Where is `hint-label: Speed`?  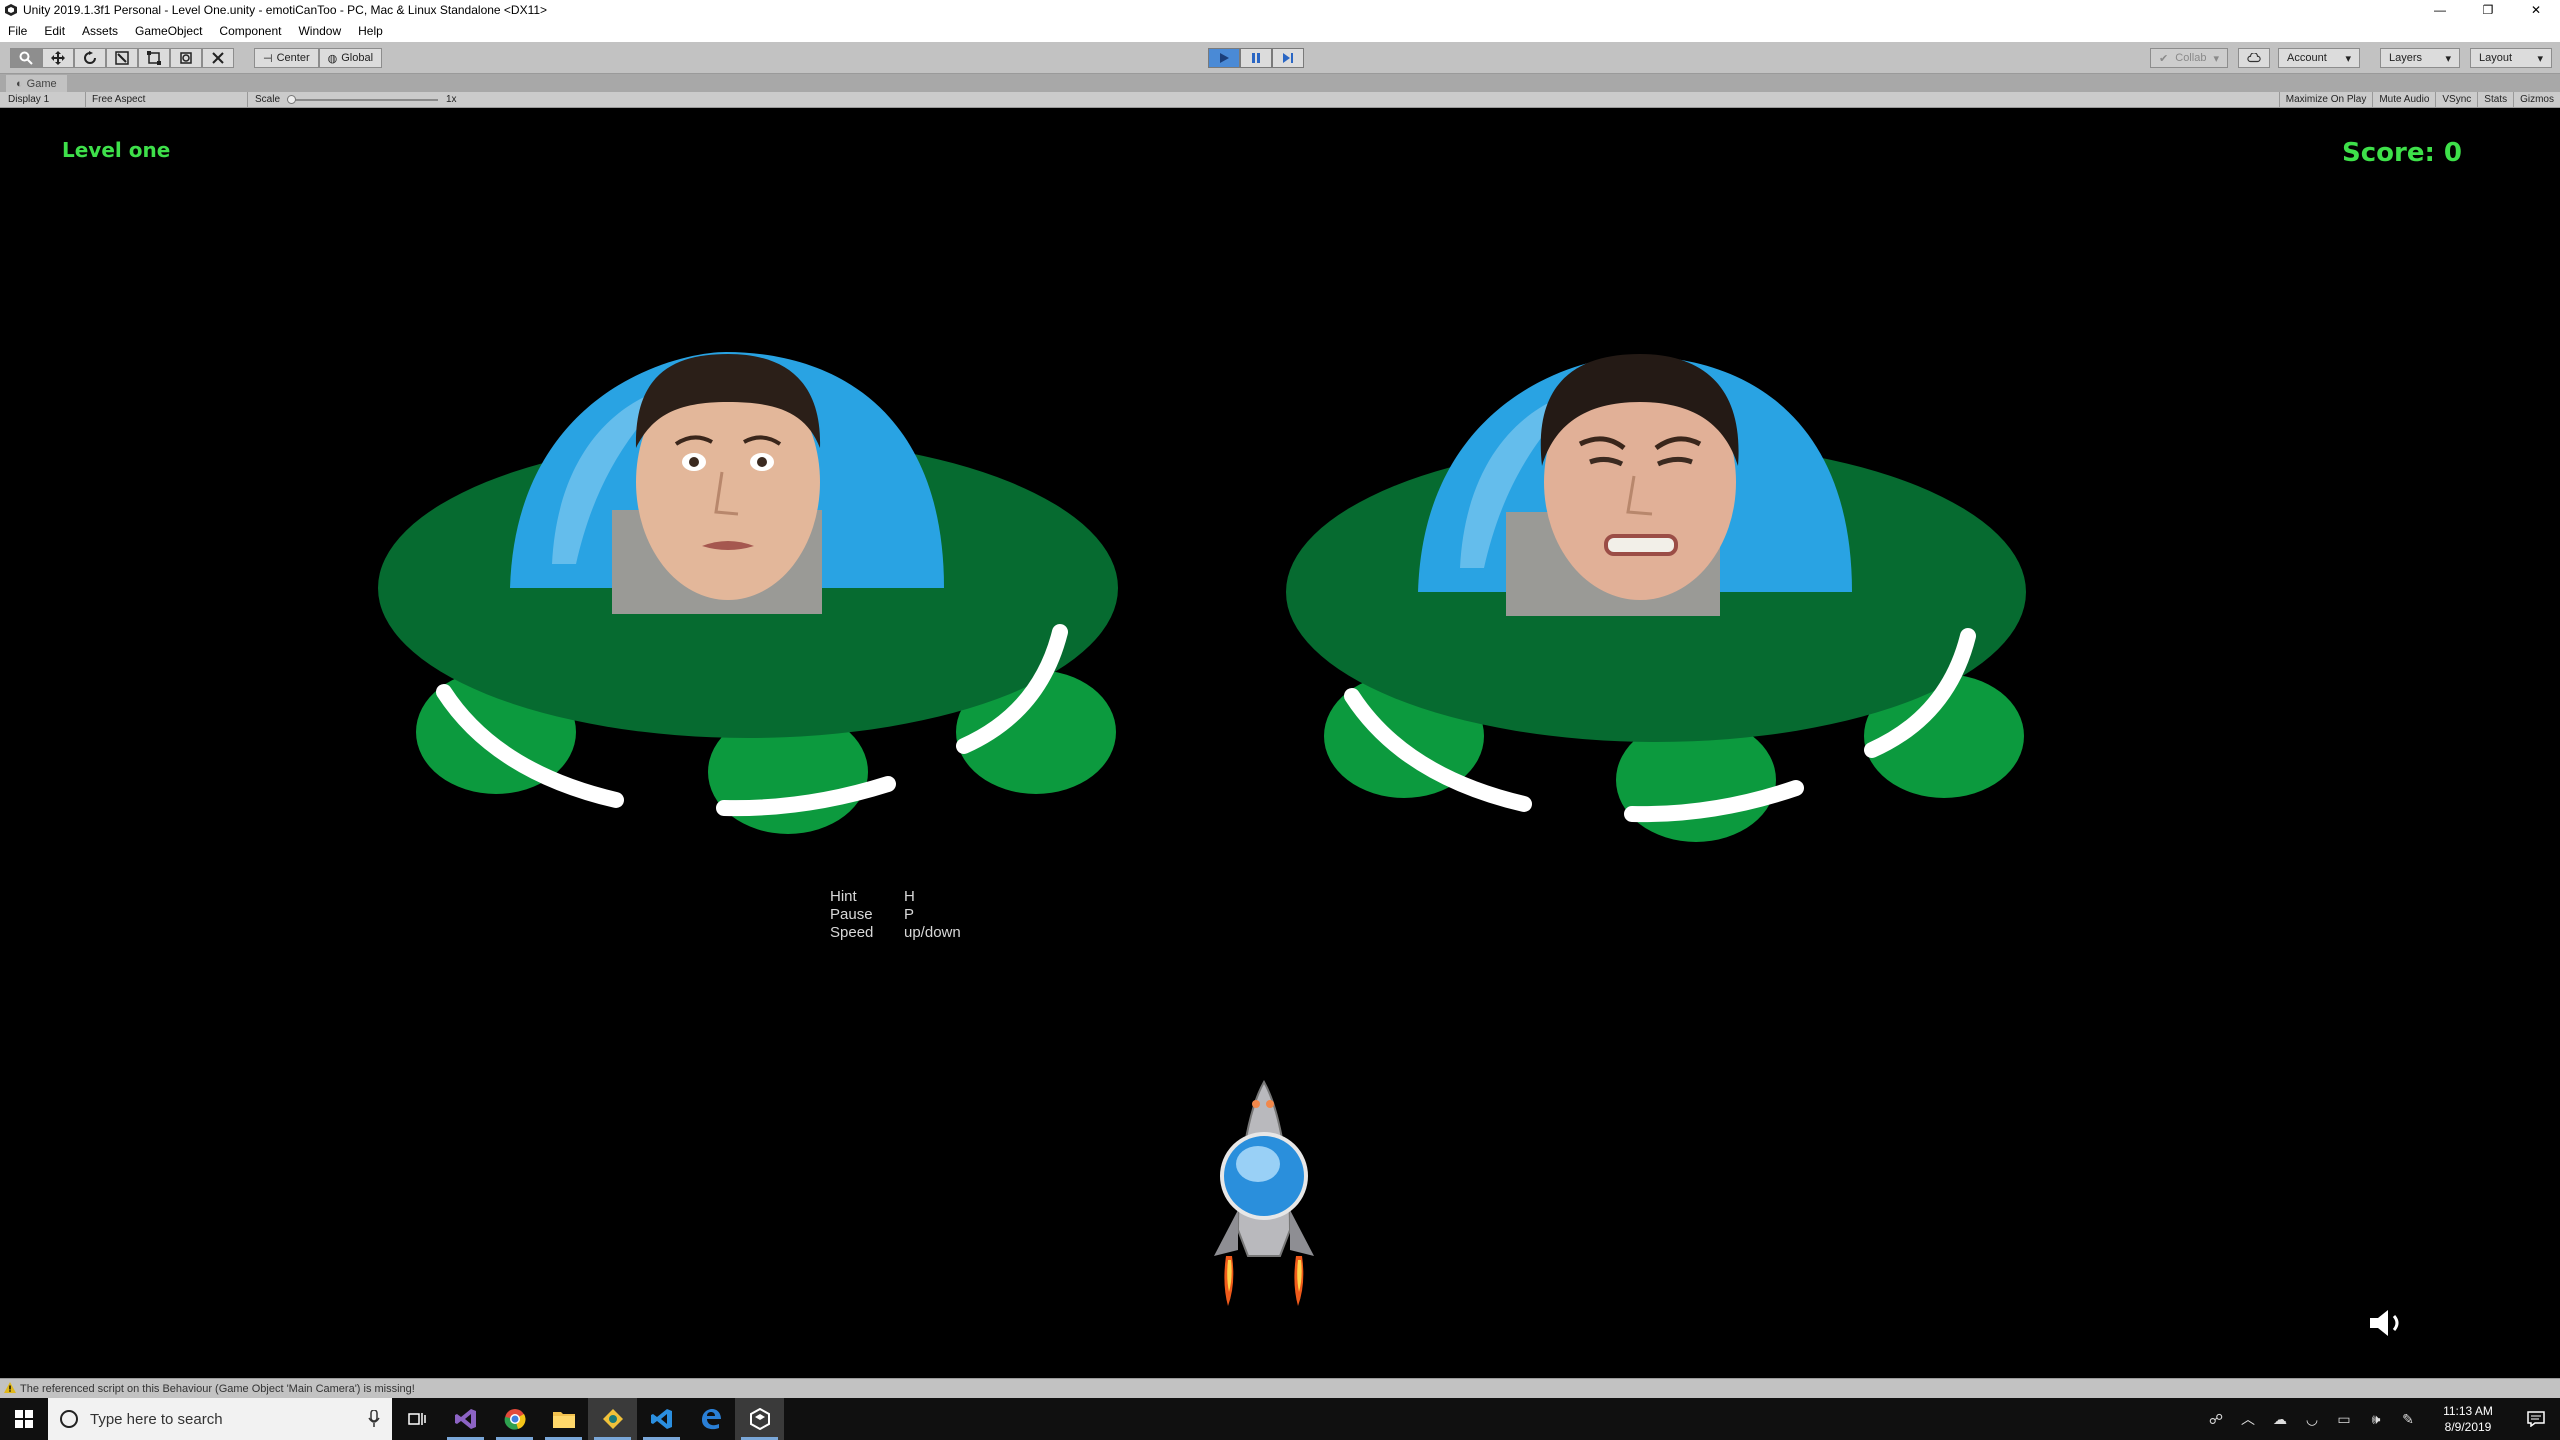
hint-label: Speed is located at coordinates (852, 932).